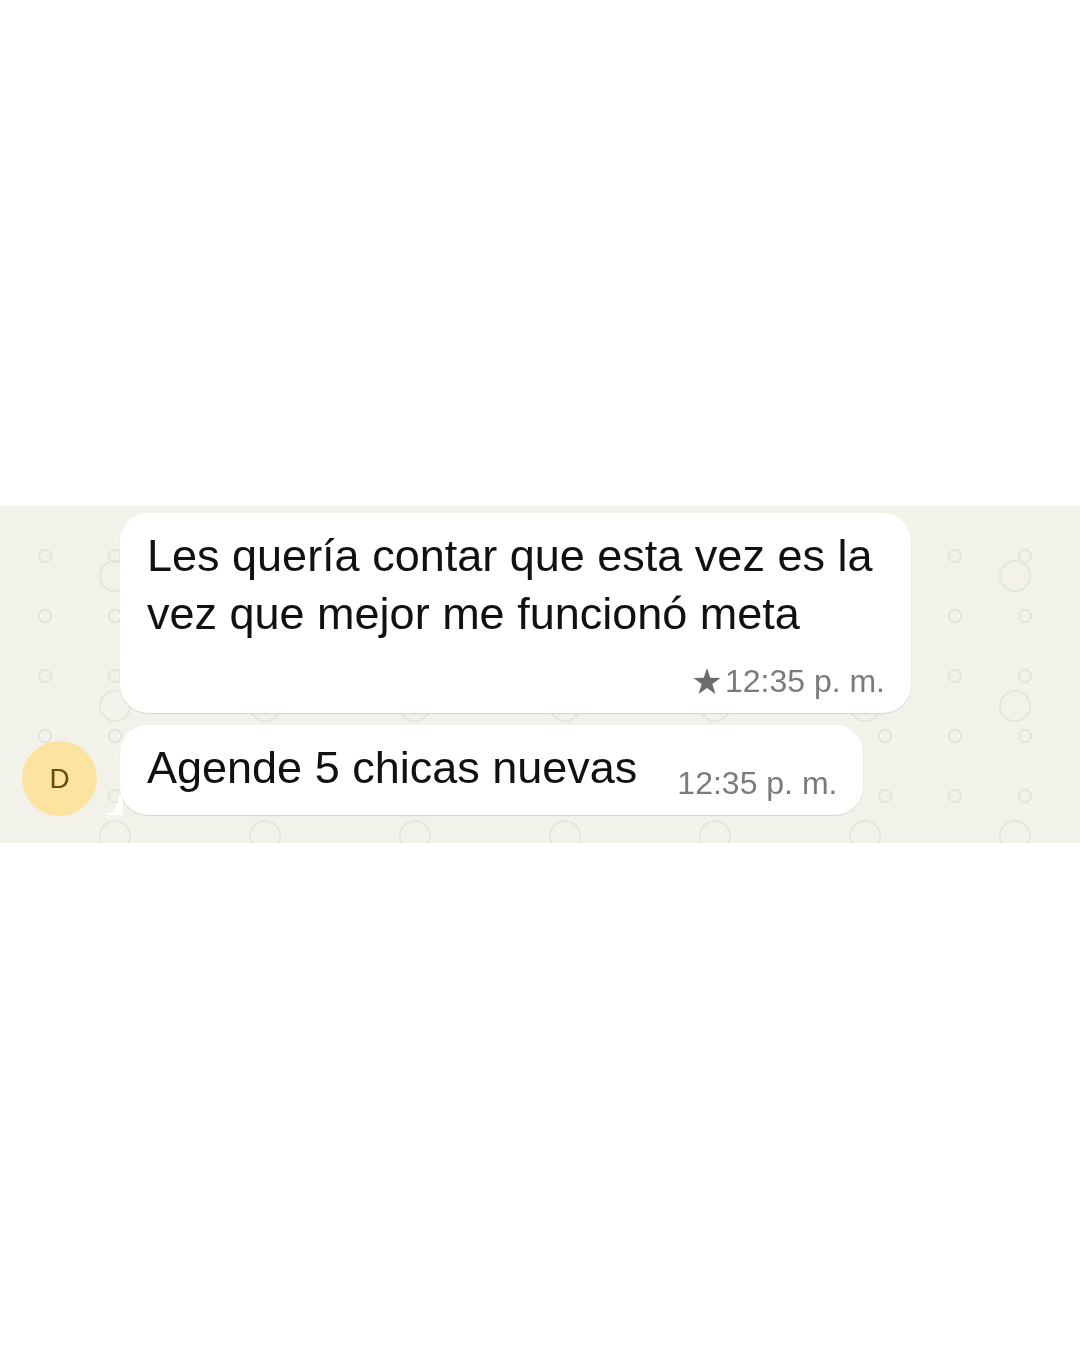 The width and height of the screenshot is (1080, 1350). What do you see at coordinates (510, 585) in the screenshot?
I see `message-text: Les quería contar que esta vez es la vez que mejor me funcionó meta` at bounding box center [510, 585].